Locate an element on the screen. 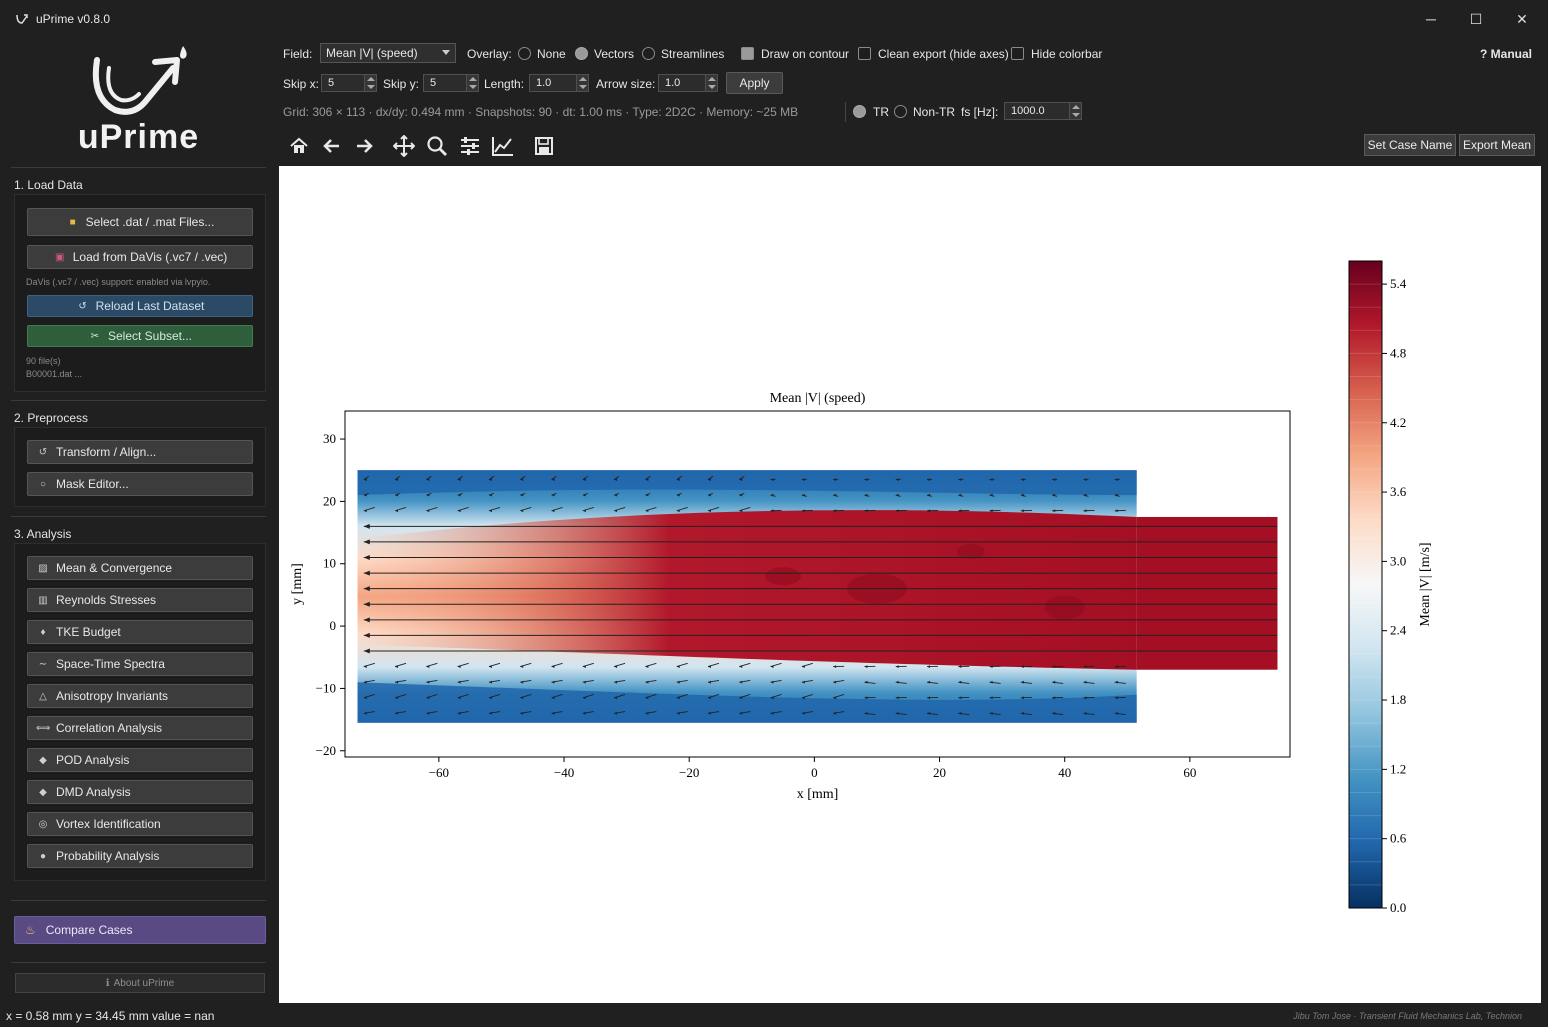 The image size is (1548, 1027). draw-on-contour-checkbox is located at coordinates (747, 53).